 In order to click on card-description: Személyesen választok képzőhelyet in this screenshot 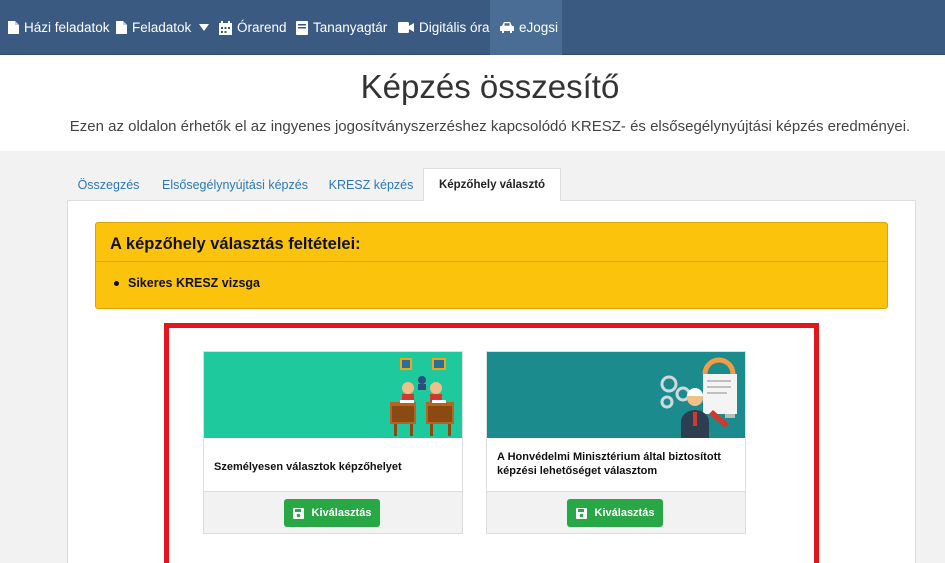, I will do `click(308, 467)`.